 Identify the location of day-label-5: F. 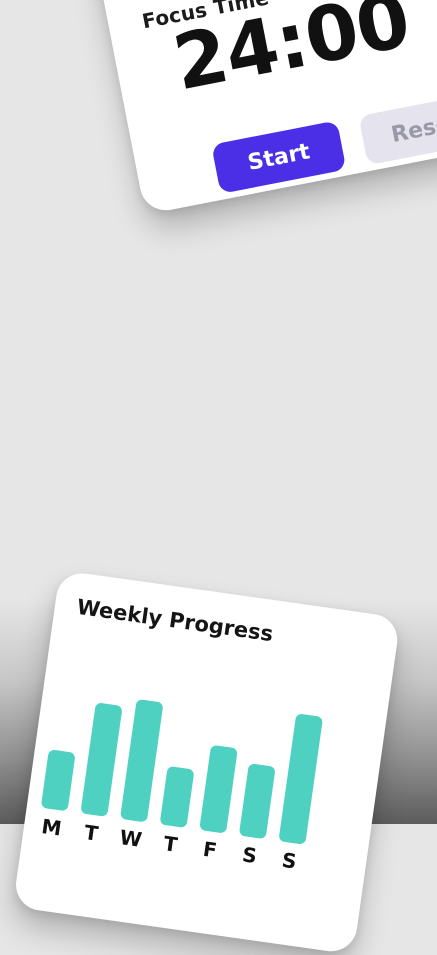
(210, 849).